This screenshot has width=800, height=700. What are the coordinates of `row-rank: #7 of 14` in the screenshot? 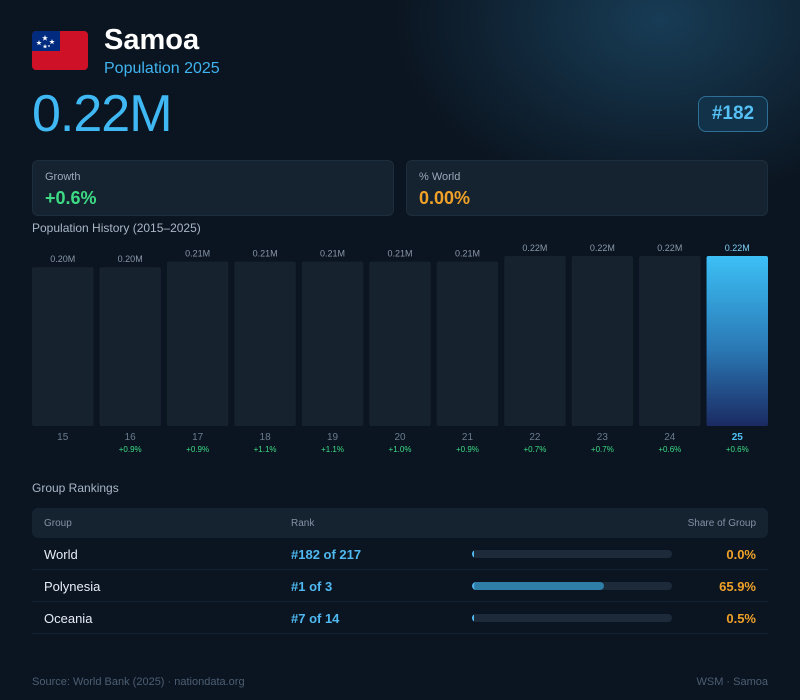 It's located at (315, 618).